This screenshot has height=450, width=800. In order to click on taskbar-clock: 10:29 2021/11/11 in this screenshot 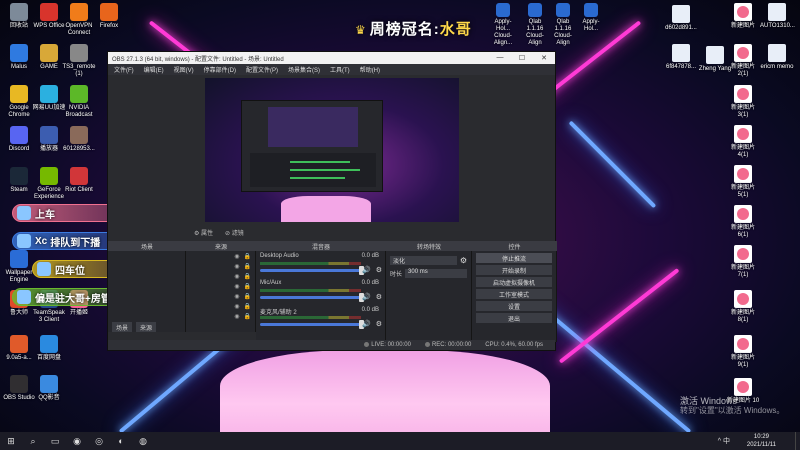, I will do `click(761, 441)`.